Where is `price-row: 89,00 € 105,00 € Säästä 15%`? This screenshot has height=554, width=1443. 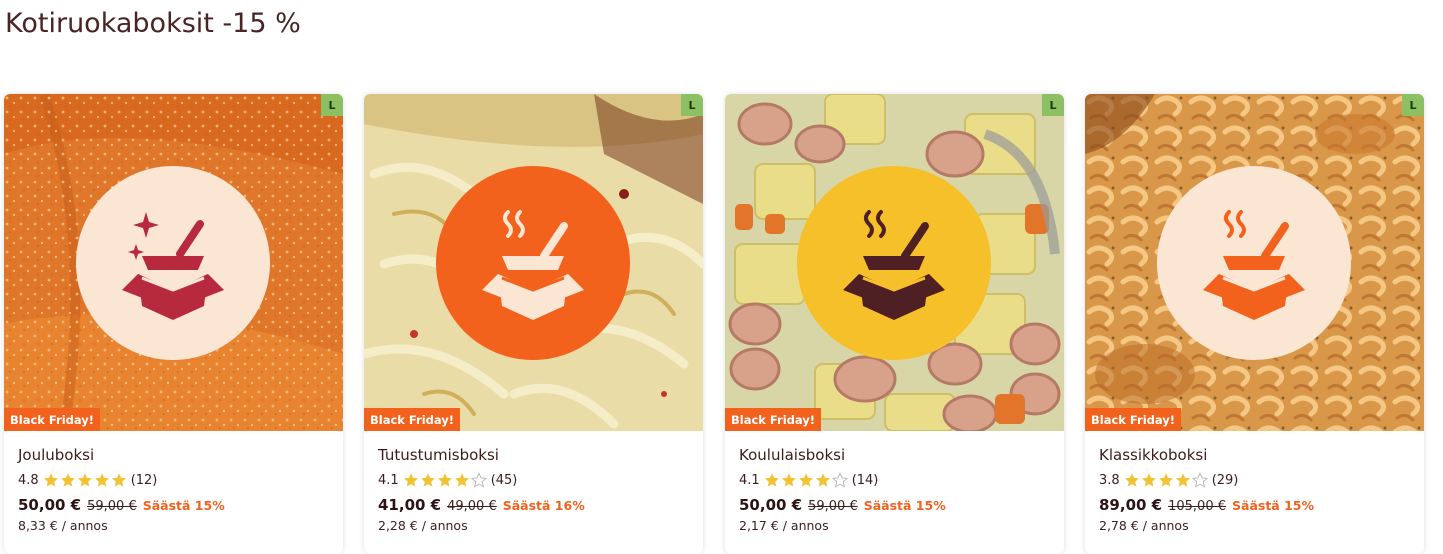
price-row: 89,00 € 105,00 € Säästä 15% is located at coordinates (1256, 506).